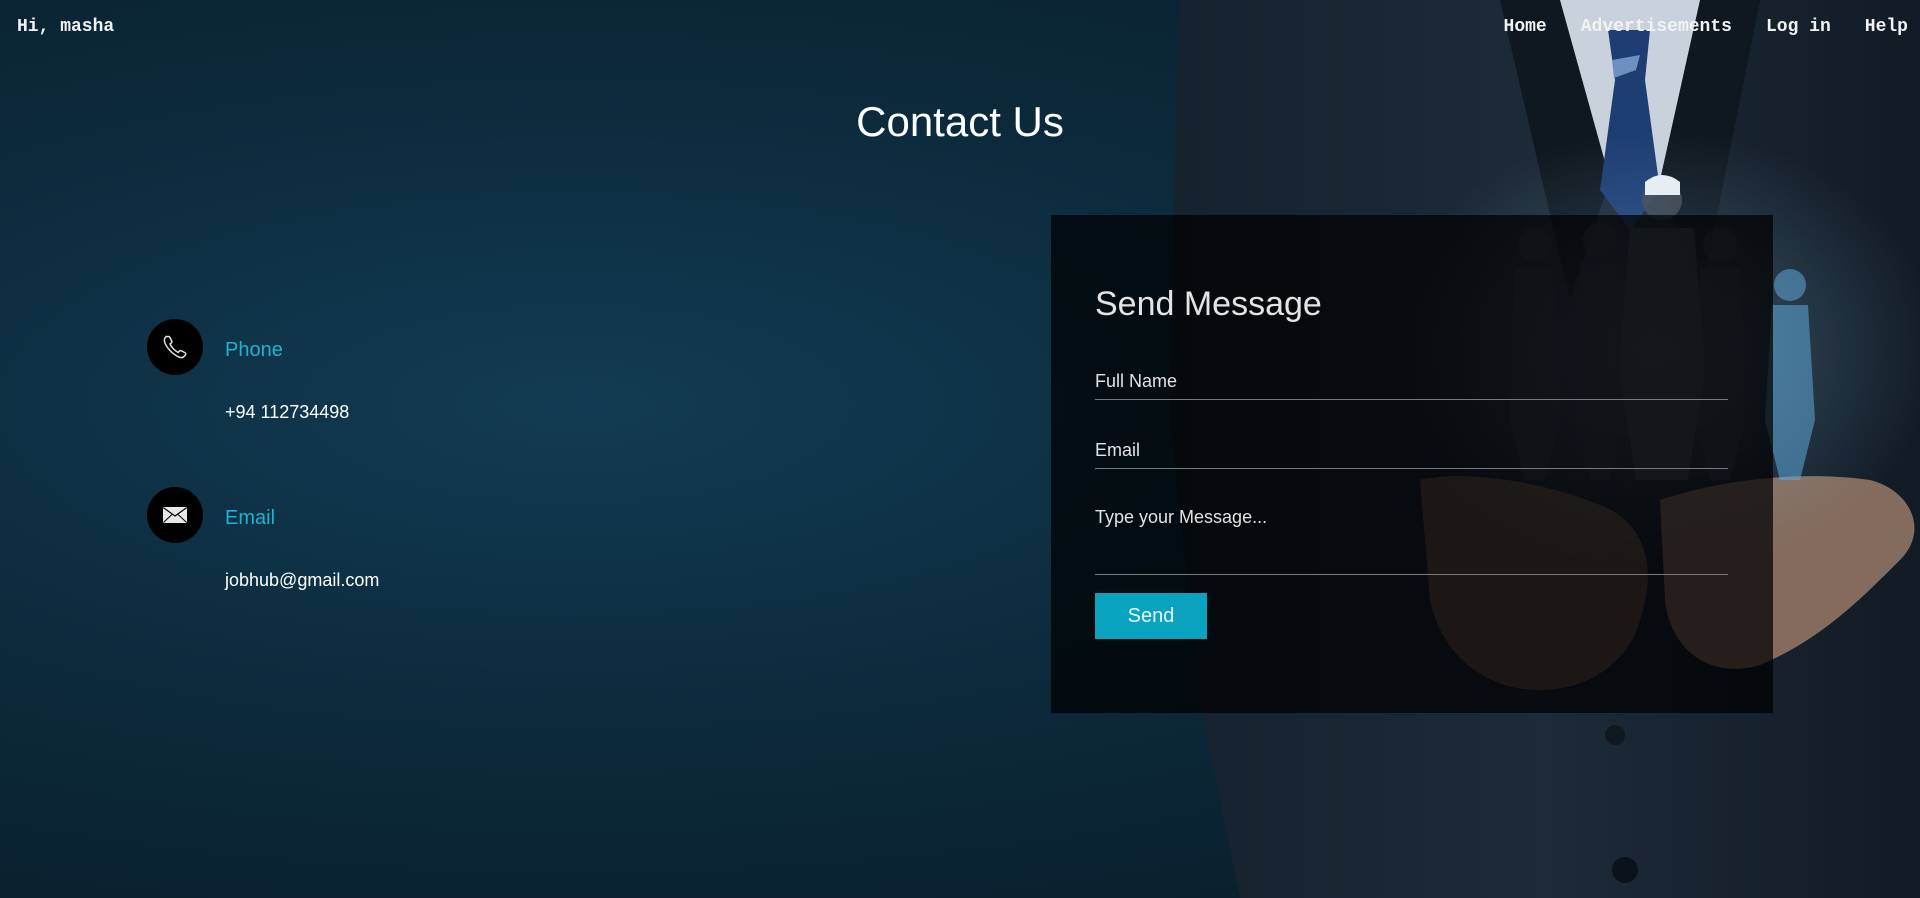 Image resolution: width=1920 pixels, height=898 pixels. What do you see at coordinates (175, 515) in the screenshot?
I see `envelope-icon` at bounding box center [175, 515].